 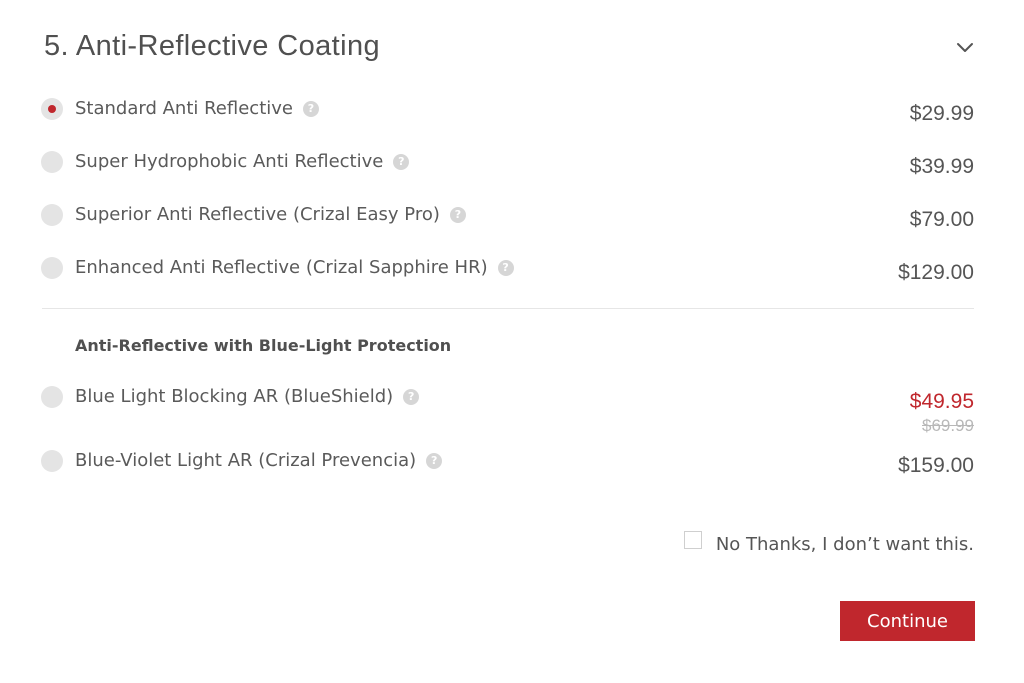 I want to click on sale-price: $49.95, so click(x=941, y=401).